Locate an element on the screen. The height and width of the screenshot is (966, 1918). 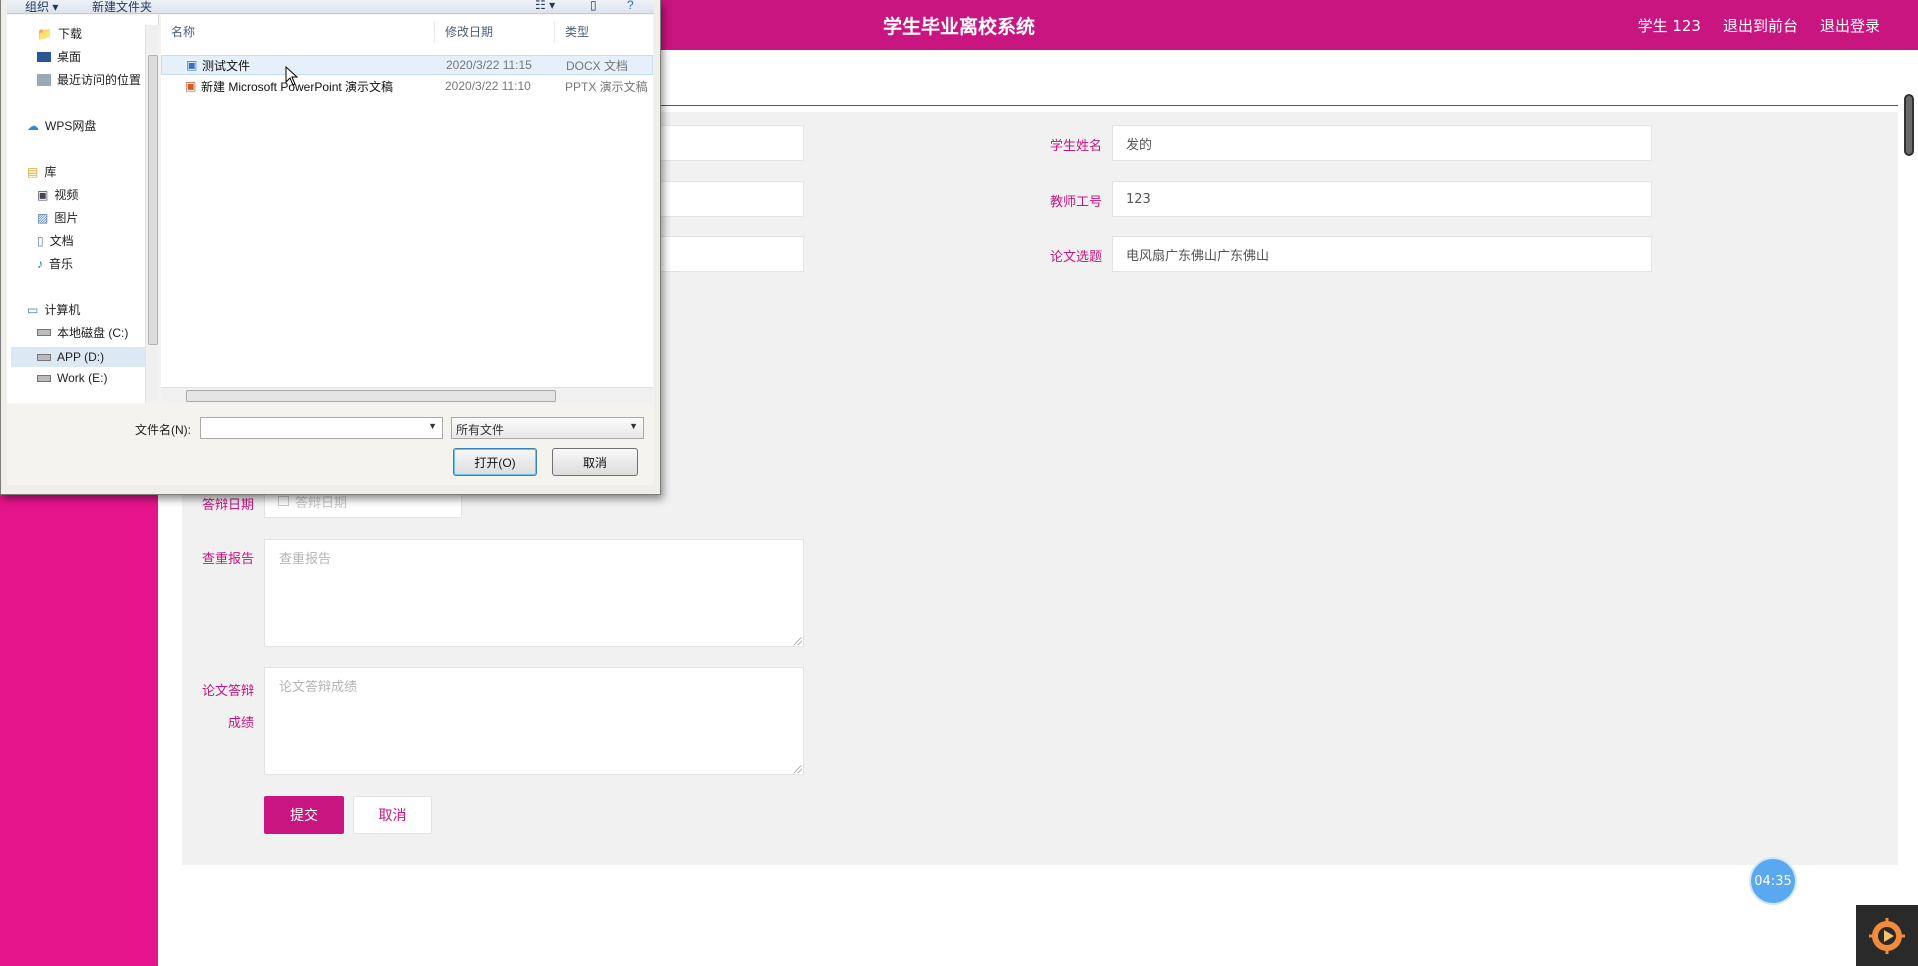
defense-score-label-line1: 论文答辩 is located at coordinates (227, 691).